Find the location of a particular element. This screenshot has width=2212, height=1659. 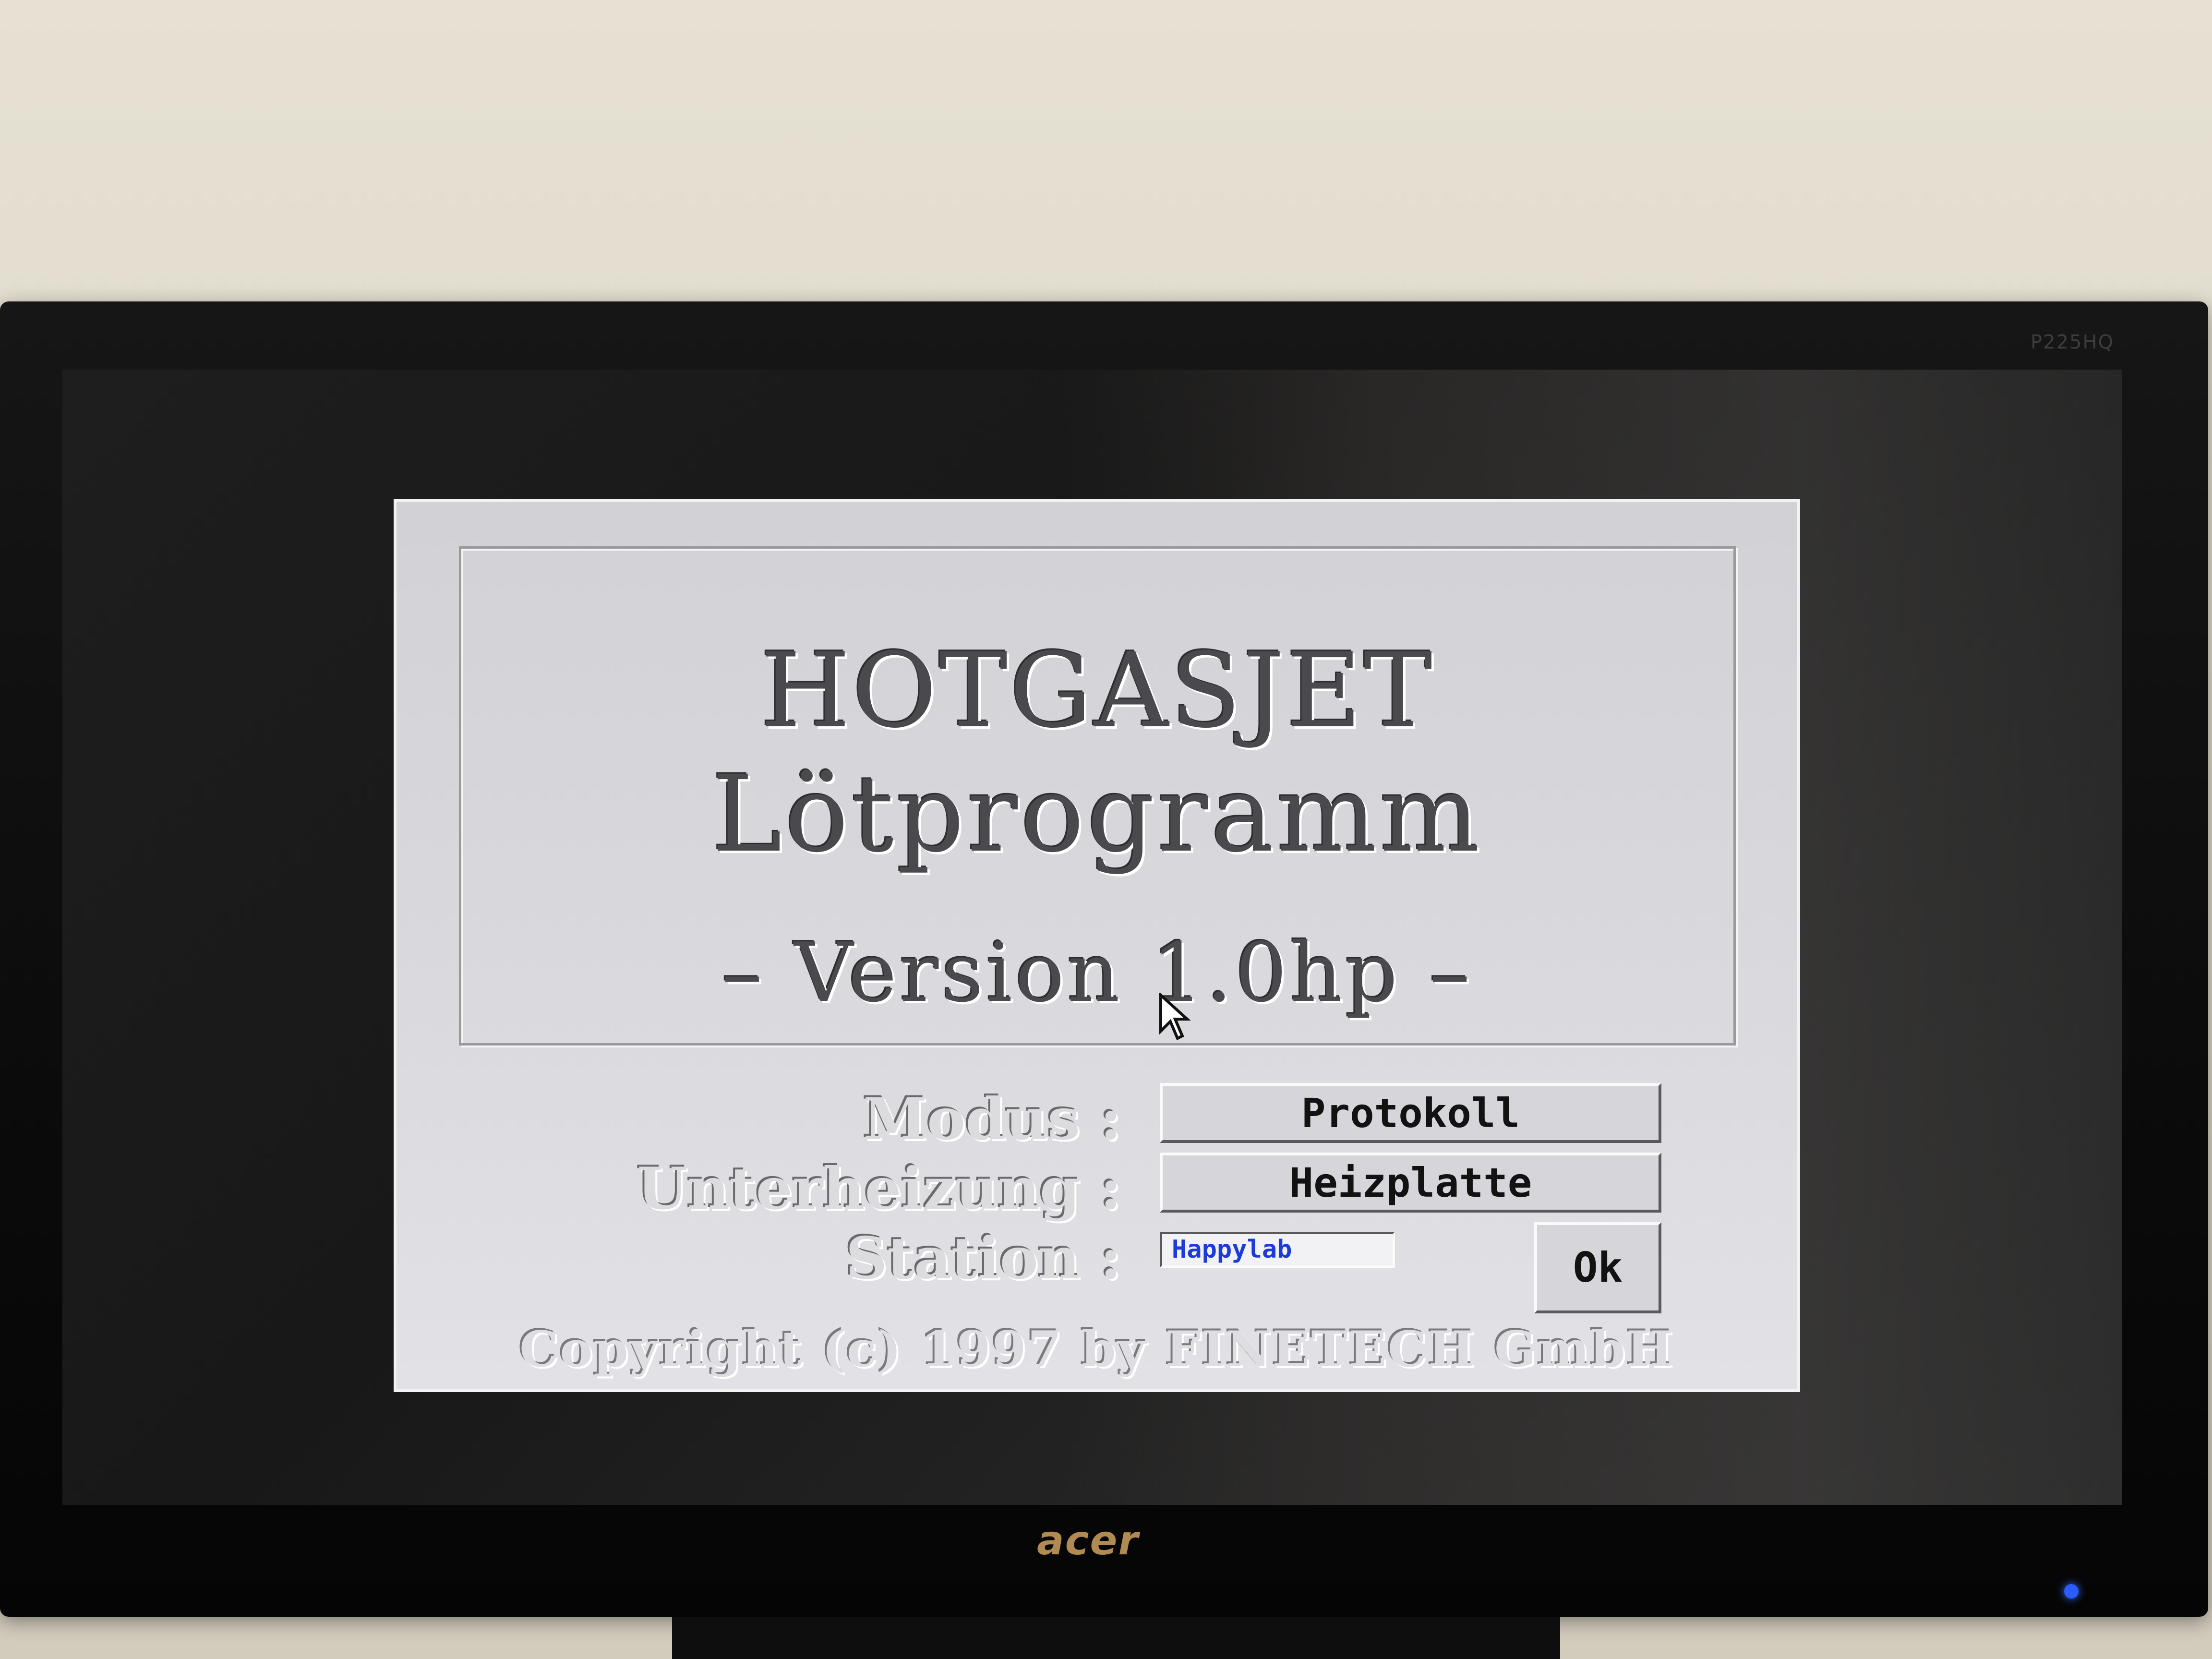

app-title: HOTGASJET is located at coordinates (1097, 690).